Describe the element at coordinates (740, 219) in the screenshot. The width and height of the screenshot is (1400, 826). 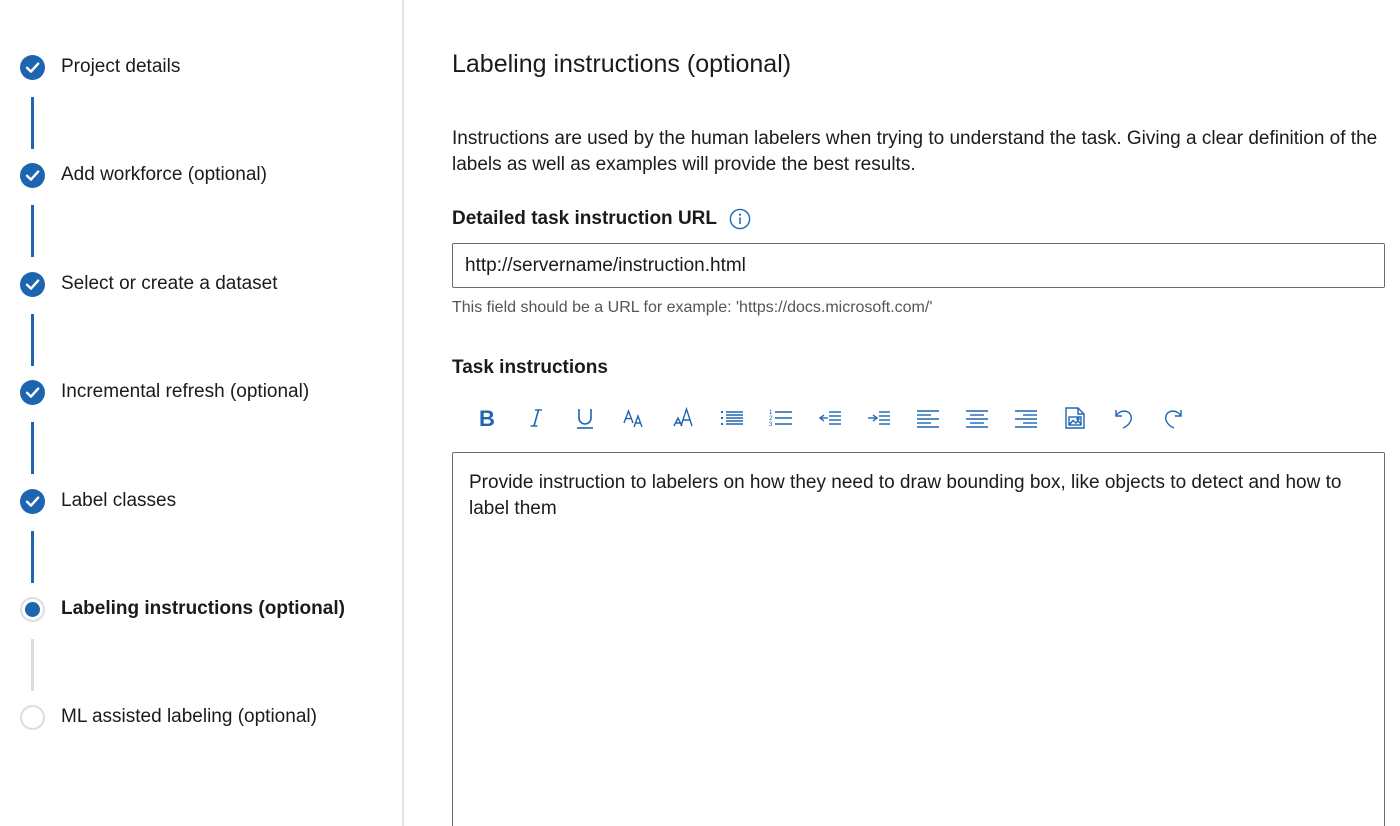
I see `info-icon` at that location.